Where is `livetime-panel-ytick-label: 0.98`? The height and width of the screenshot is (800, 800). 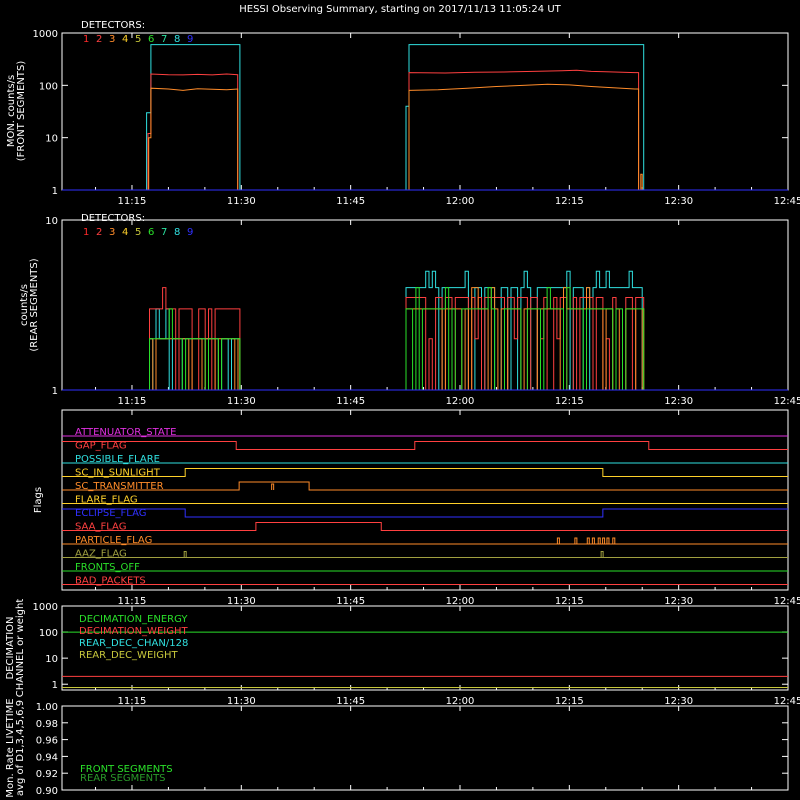
livetime-panel-ytick-label: 0.98 is located at coordinates (47, 724).